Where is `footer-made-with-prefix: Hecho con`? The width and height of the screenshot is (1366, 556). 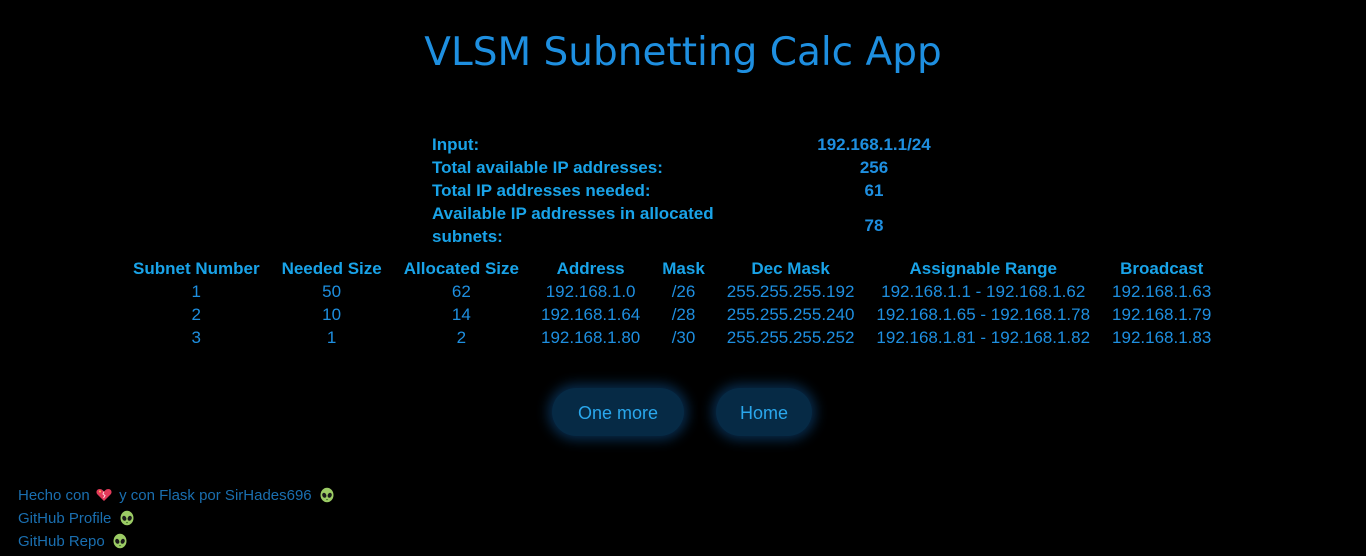
footer-made-with-prefix: Hecho con is located at coordinates (54, 495).